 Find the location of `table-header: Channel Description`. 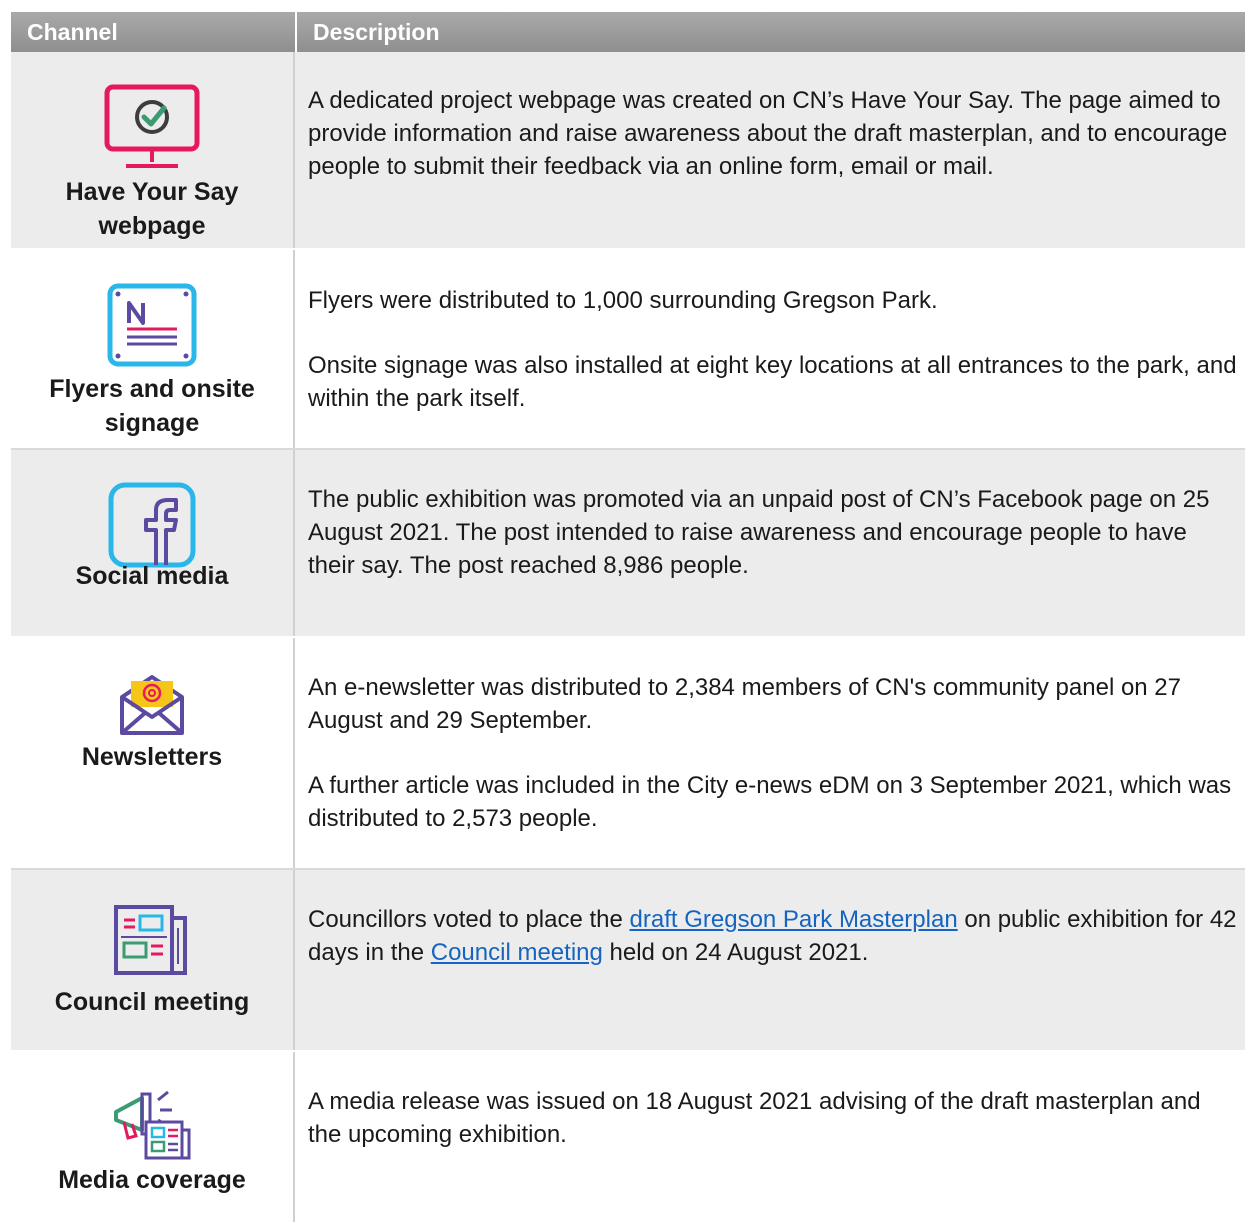

table-header: Channel Description is located at coordinates (628, 32).